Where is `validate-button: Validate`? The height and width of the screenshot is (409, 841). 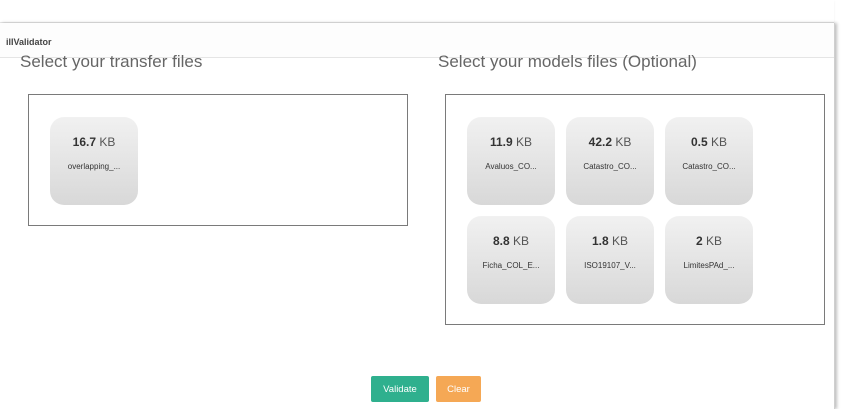
validate-button: Validate is located at coordinates (400, 389).